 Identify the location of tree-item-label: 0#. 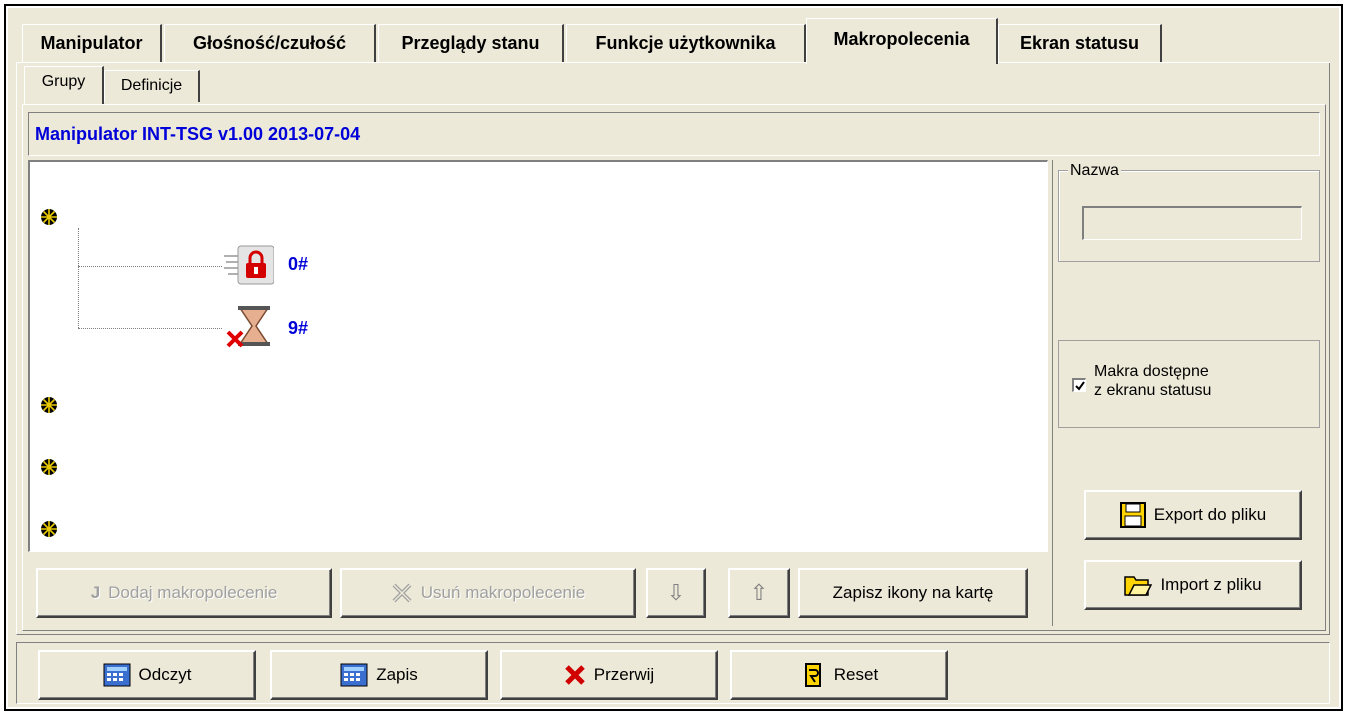
(298, 264).